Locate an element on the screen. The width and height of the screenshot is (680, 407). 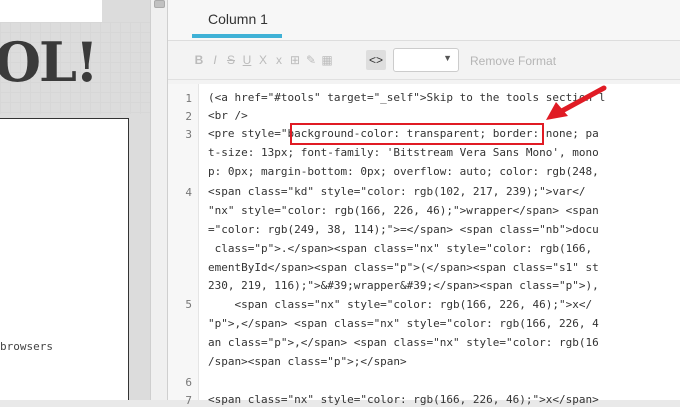
edit-icon: ✎ is located at coordinates (311, 60).